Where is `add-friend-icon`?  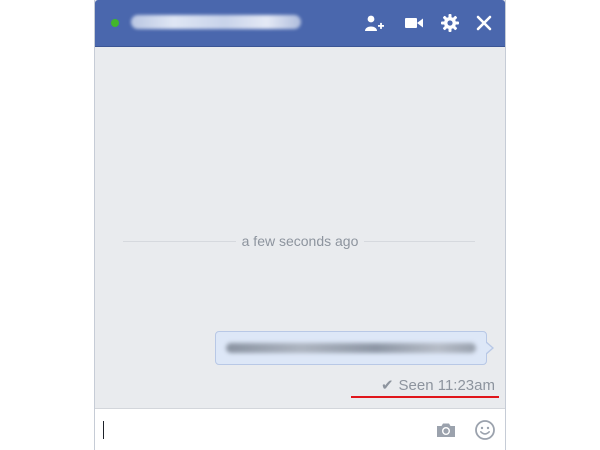 add-friend-icon is located at coordinates (374, 23).